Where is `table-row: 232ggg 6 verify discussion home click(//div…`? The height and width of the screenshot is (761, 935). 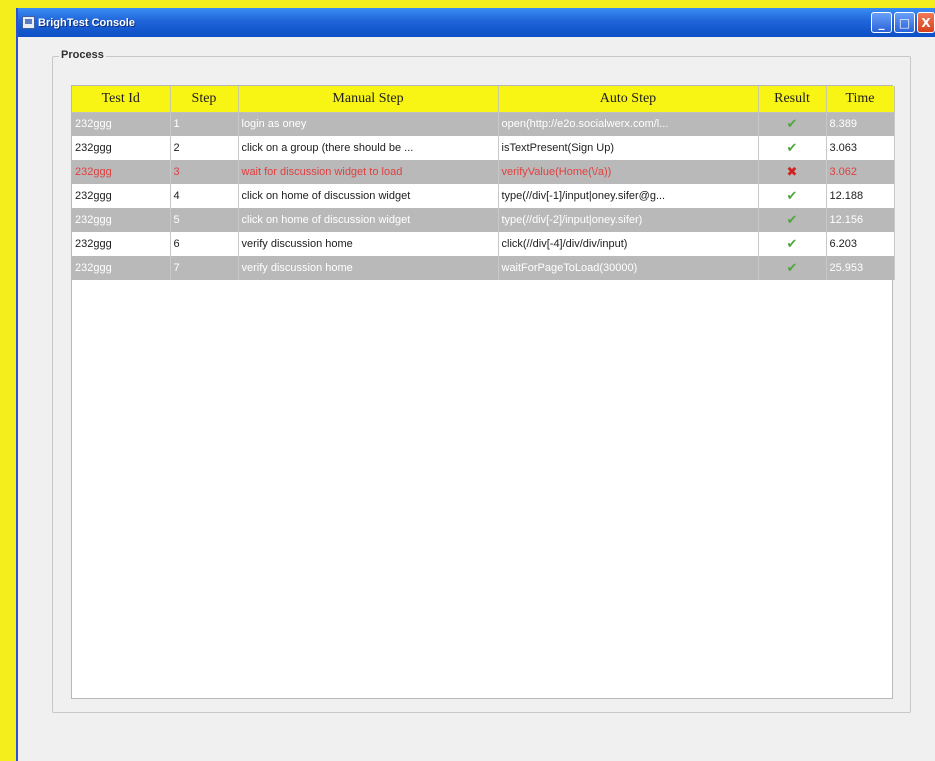 table-row: 232ggg 6 verify discussion home click(//div… is located at coordinates (483, 244).